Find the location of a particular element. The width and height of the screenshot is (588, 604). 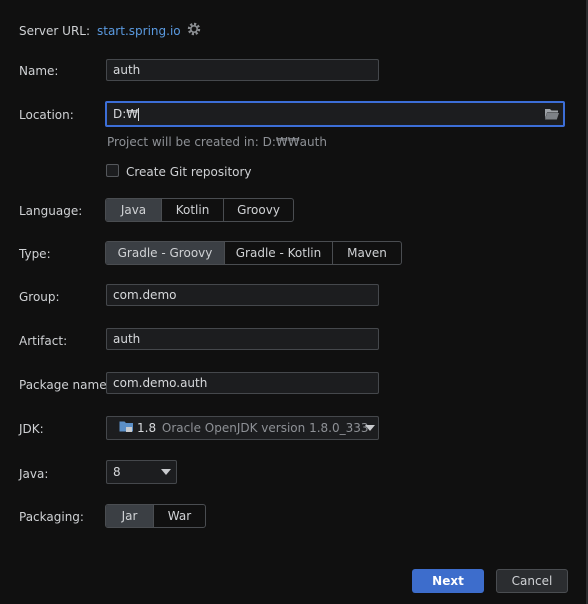

server-url-label: Server URL: is located at coordinates (55, 31).